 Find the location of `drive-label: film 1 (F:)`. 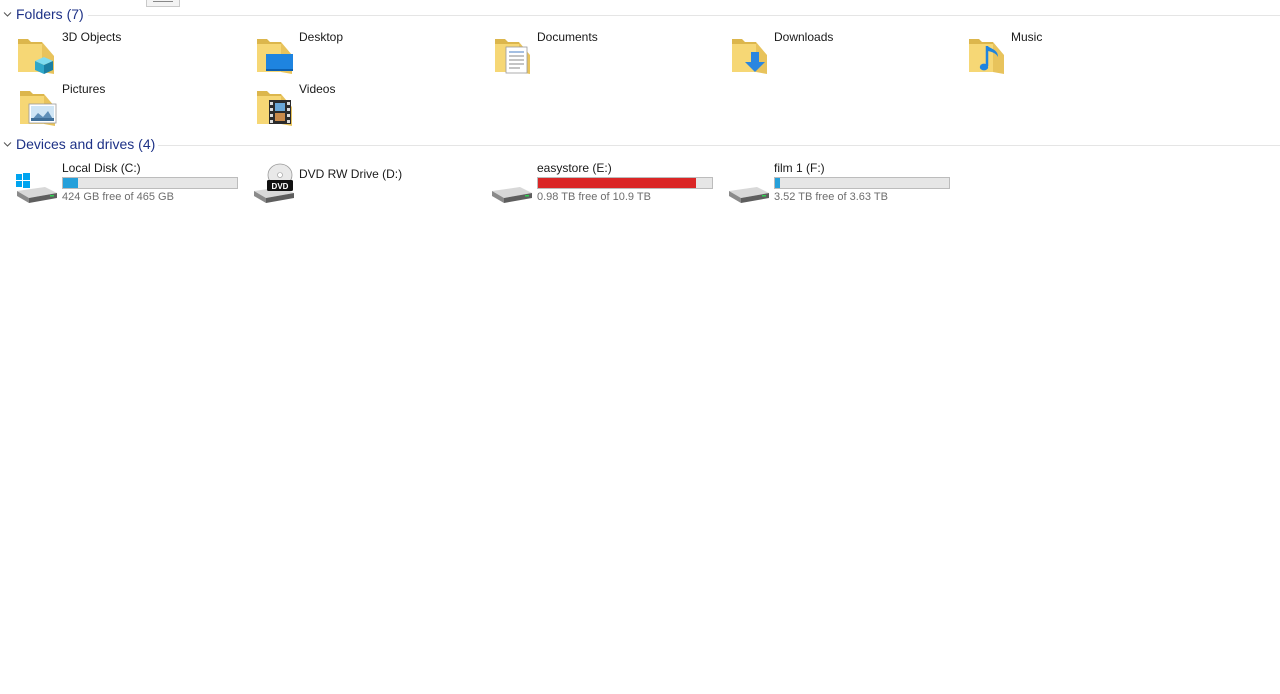

drive-label: film 1 (F:) is located at coordinates (799, 168).